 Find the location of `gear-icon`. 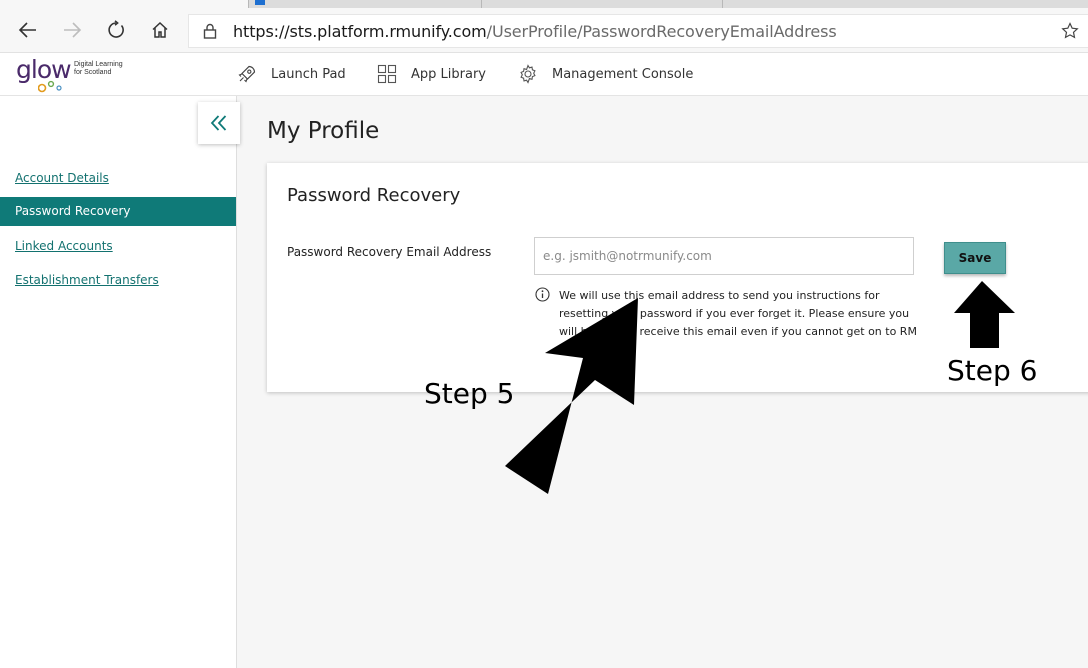

gear-icon is located at coordinates (528, 74).